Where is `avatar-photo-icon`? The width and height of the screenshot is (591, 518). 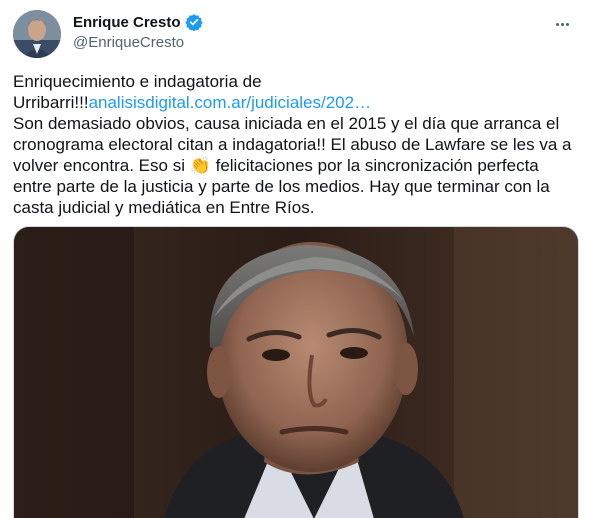
avatar-photo-icon is located at coordinates (37, 34).